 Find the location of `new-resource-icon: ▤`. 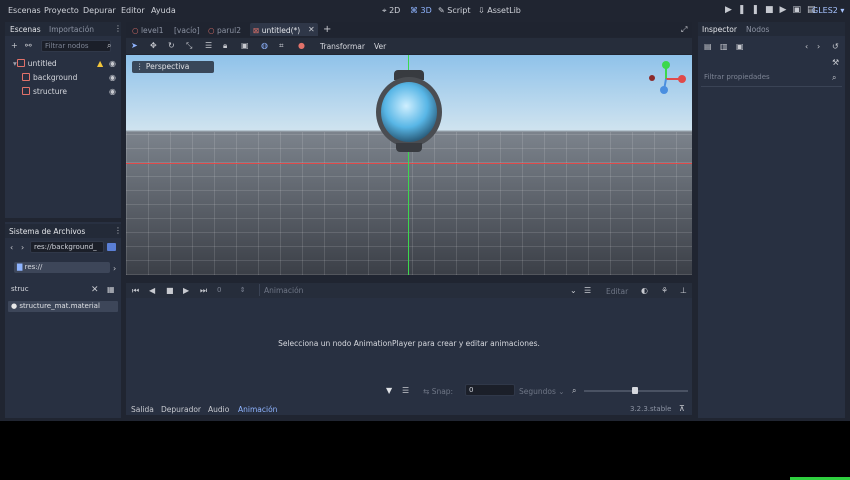

new-resource-icon: ▤ is located at coordinates (708, 46).